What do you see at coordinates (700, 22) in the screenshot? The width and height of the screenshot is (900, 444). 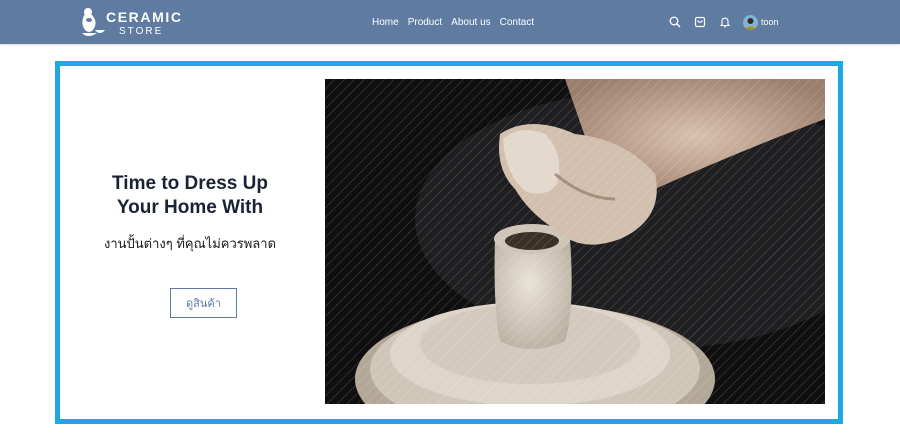 I see `cart-icon` at bounding box center [700, 22].